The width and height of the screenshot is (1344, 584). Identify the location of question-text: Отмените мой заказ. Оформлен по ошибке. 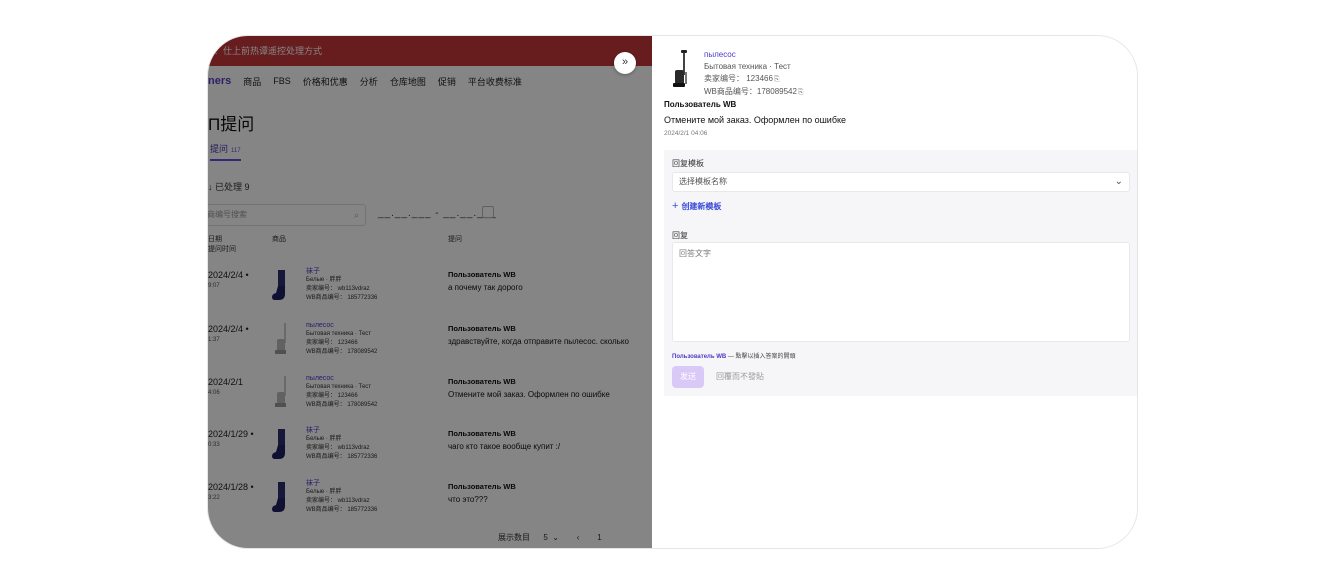
(755, 120).